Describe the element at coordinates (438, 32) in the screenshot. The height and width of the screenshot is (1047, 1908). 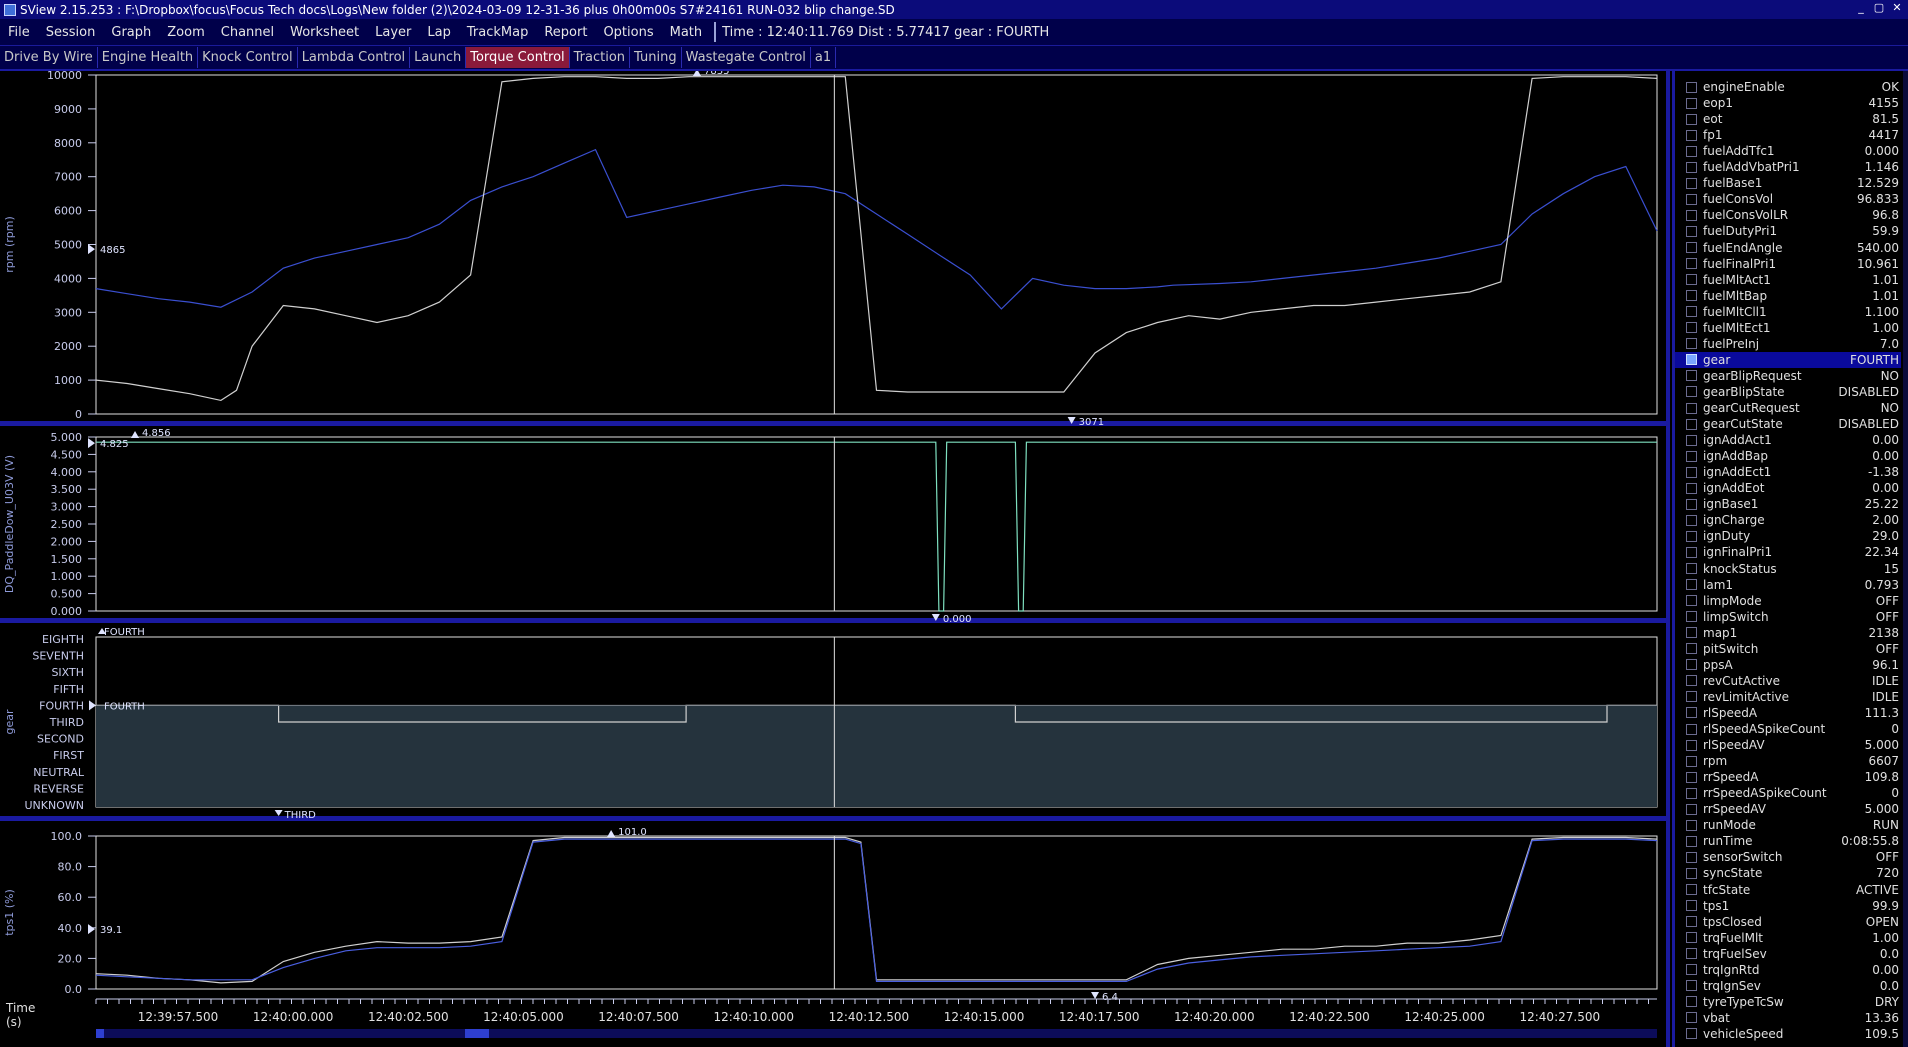
I see `menu-lap: Lap` at that location.